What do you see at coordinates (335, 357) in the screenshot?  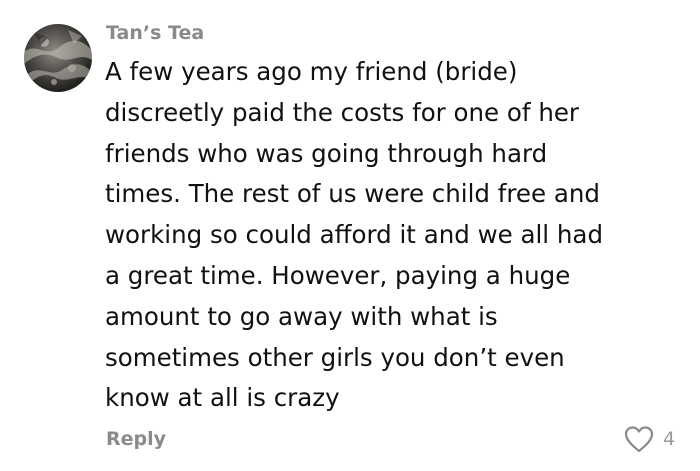 I see `comment-line: sometimes other girls you don’t even` at bounding box center [335, 357].